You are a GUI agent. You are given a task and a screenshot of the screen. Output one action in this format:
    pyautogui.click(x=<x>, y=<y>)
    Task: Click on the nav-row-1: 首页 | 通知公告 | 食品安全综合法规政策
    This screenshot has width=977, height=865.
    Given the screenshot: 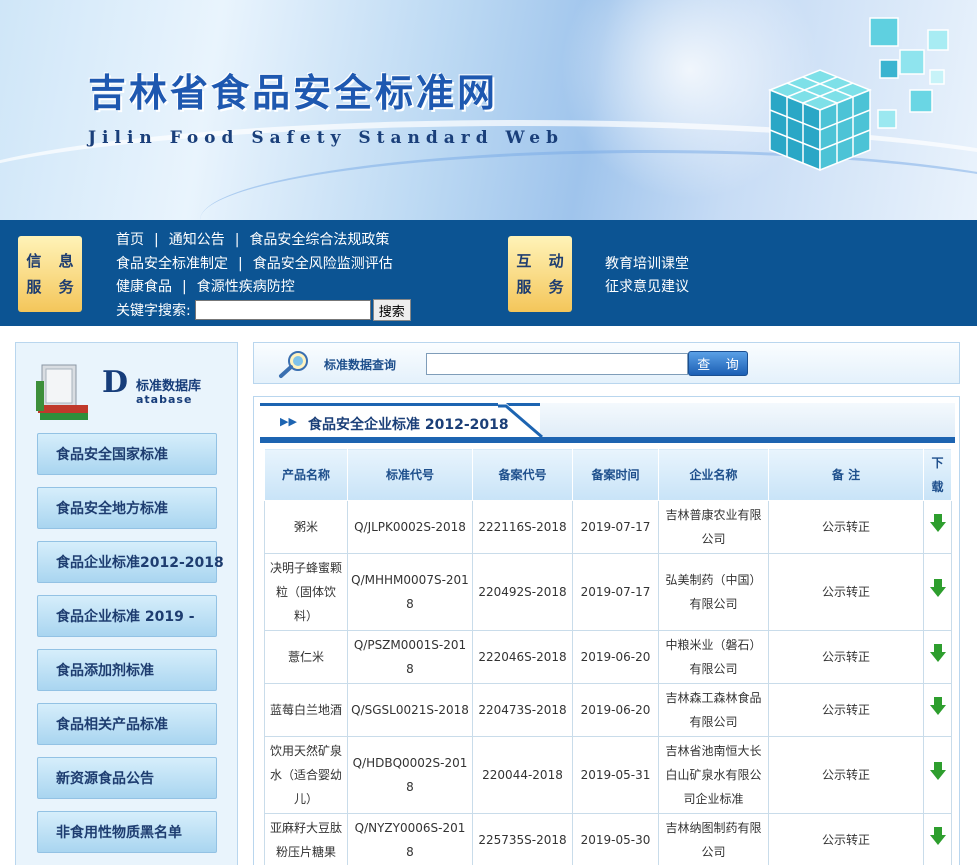 What is the action you would take?
    pyautogui.click(x=253, y=240)
    